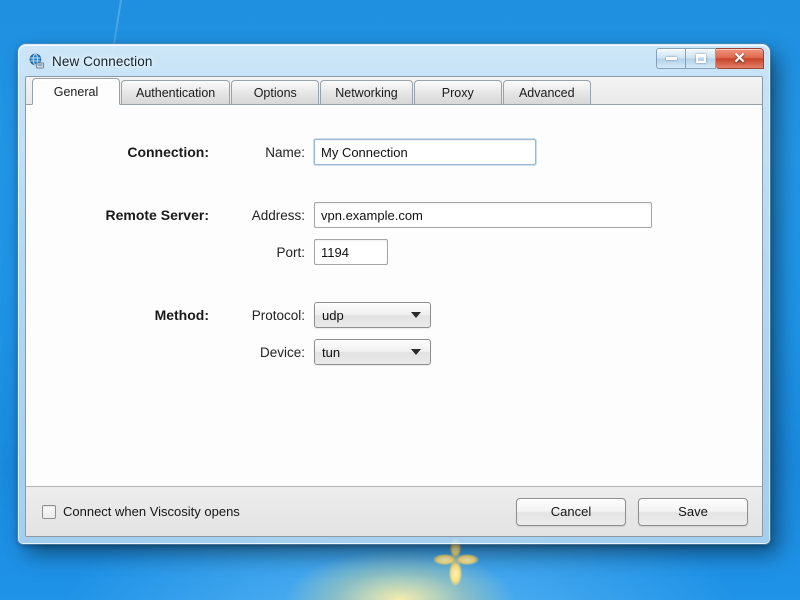 The width and height of the screenshot is (800, 600). I want to click on tab-proxy: Proxy, so click(457, 92).